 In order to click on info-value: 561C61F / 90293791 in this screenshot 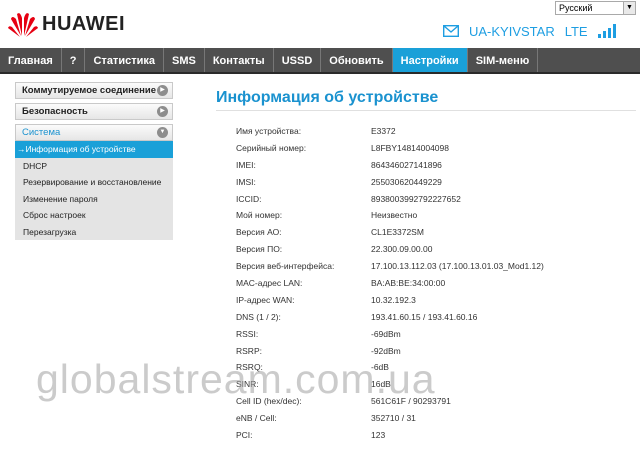, I will do `click(411, 401)`.